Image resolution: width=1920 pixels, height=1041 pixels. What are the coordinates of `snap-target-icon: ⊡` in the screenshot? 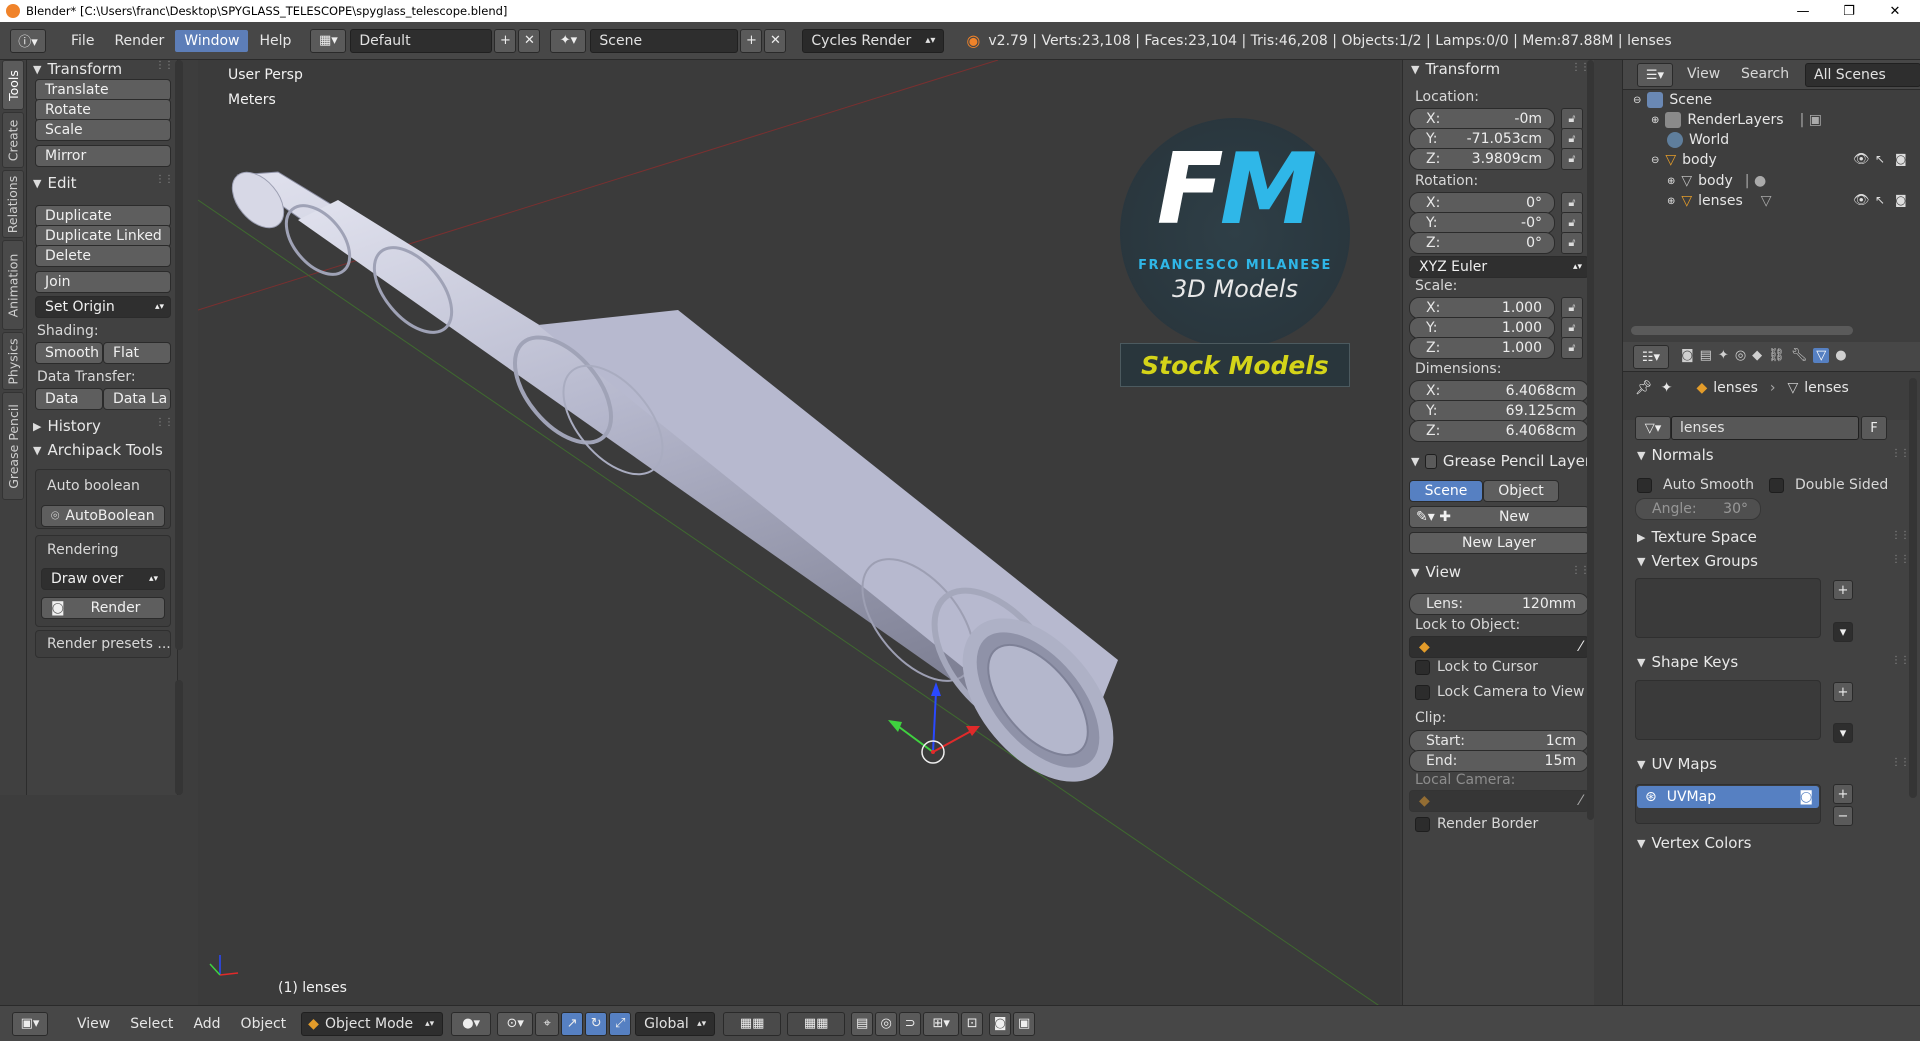 It's located at (972, 1023).